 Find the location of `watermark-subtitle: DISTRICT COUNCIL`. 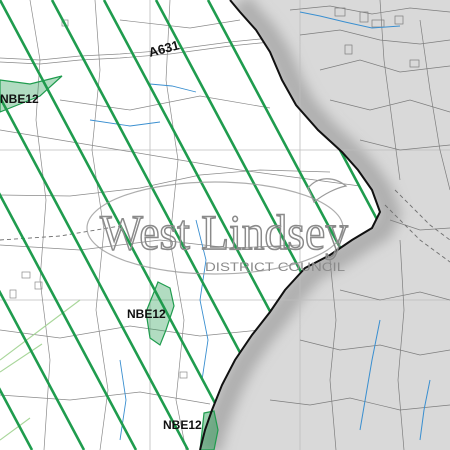

watermark-subtitle: DISTRICT COUNCIL is located at coordinates (275, 267).